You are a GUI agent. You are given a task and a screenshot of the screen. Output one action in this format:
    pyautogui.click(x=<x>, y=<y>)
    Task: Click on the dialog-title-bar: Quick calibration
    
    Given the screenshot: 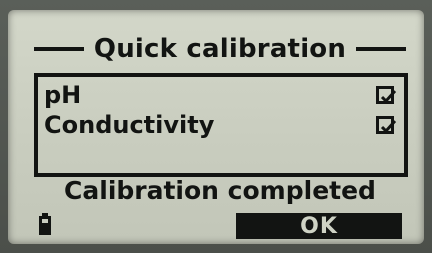 What is the action you would take?
    pyautogui.click(x=220, y=49)
    